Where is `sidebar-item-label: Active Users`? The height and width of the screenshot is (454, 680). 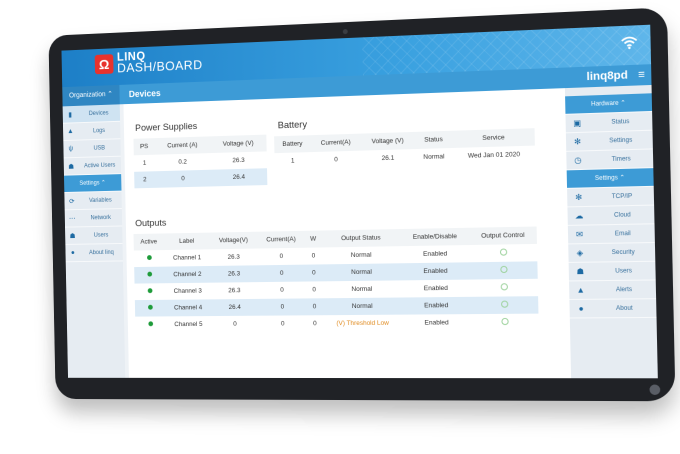 sidebar-item-label: Active Users is located at coordinates (100, 165).